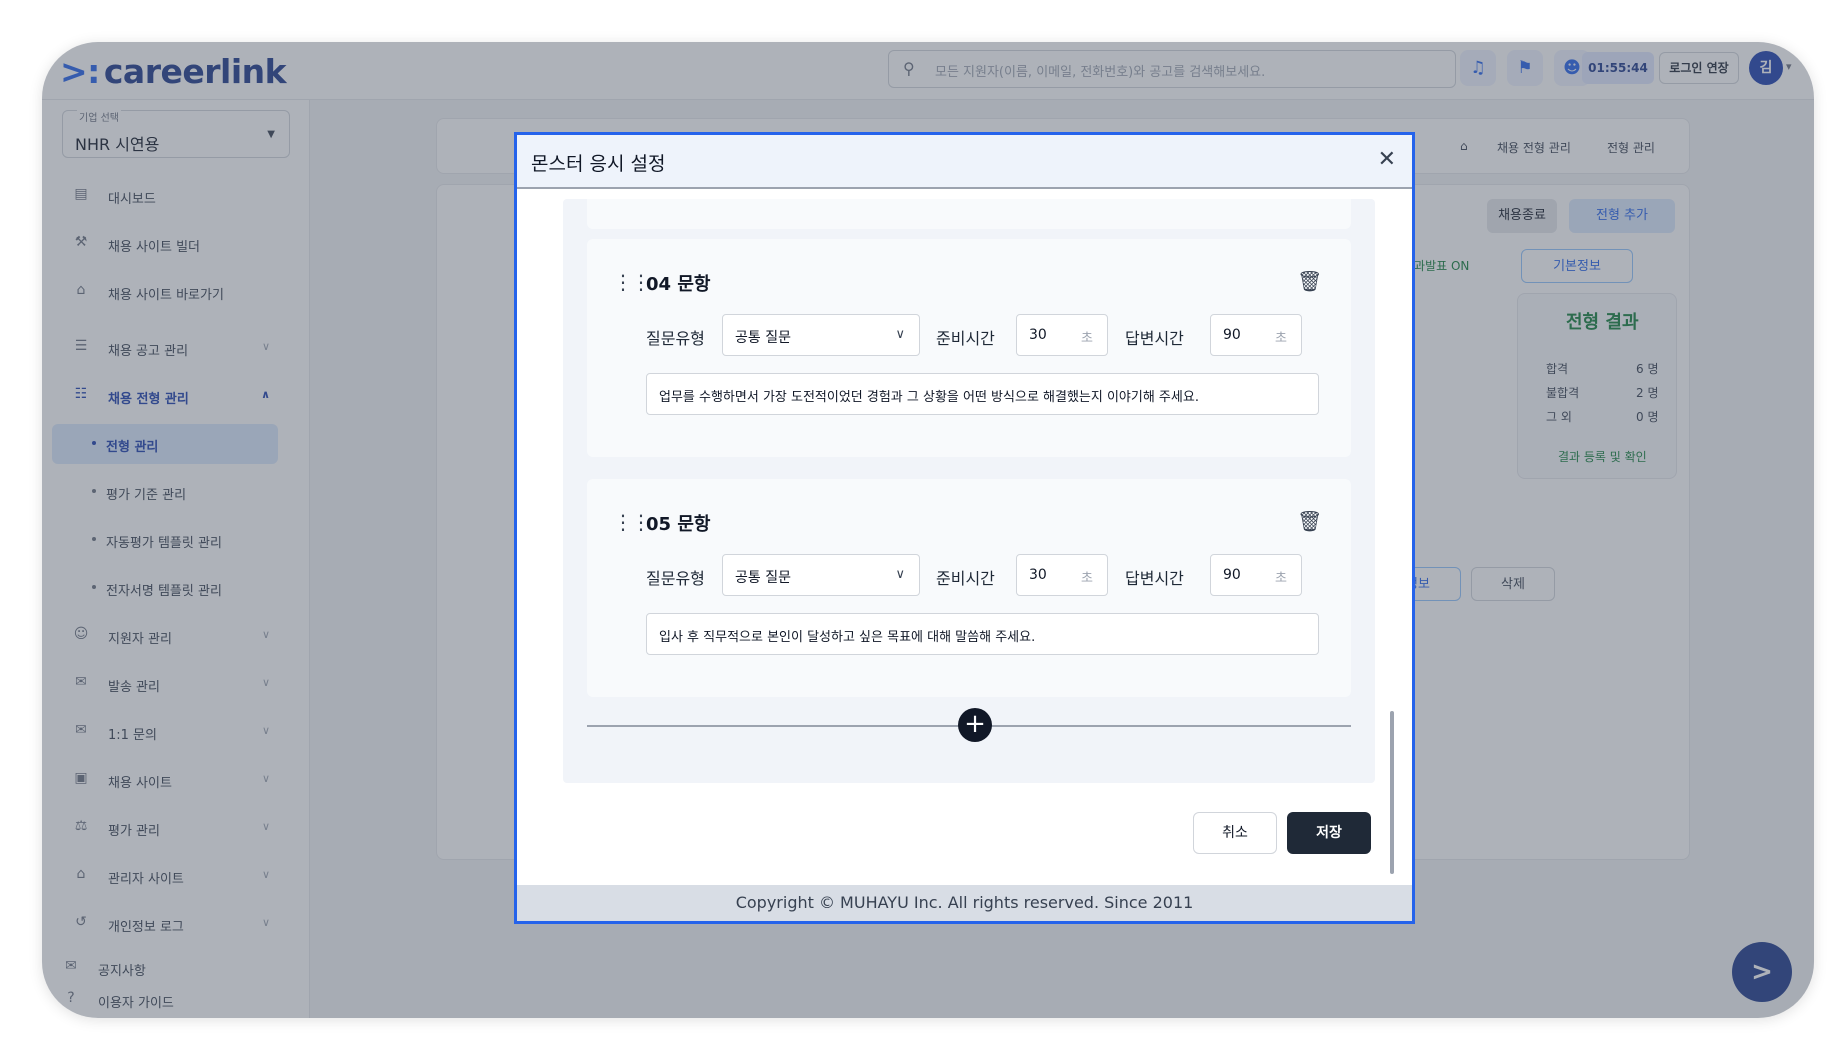 The image size is (1841, 1052). I want to click on question-text-input: 입사 후 직무적으로 본인이 달성하고 싶은 목표에 대해 말씀해 주세요., so click(982, 634).